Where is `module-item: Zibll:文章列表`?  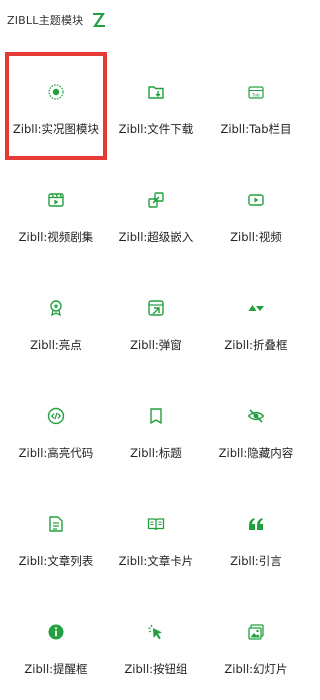
module-item: Zibll:文章列表 is located at coordinates (56, 538).